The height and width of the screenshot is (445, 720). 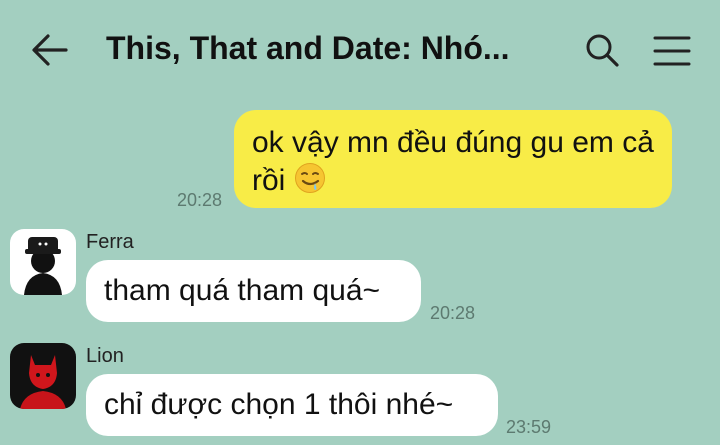 I want to click on back-button, so click(x=50, y=50).